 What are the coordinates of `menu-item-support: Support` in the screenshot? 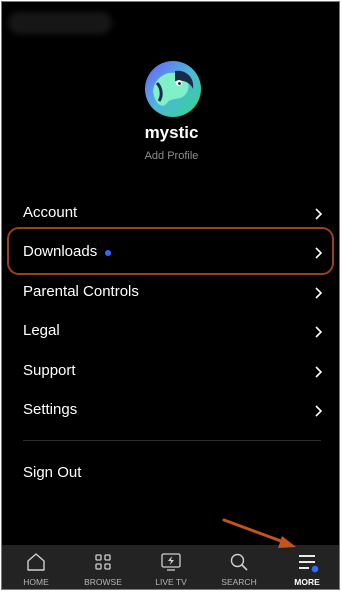 It's located at (170, 372).